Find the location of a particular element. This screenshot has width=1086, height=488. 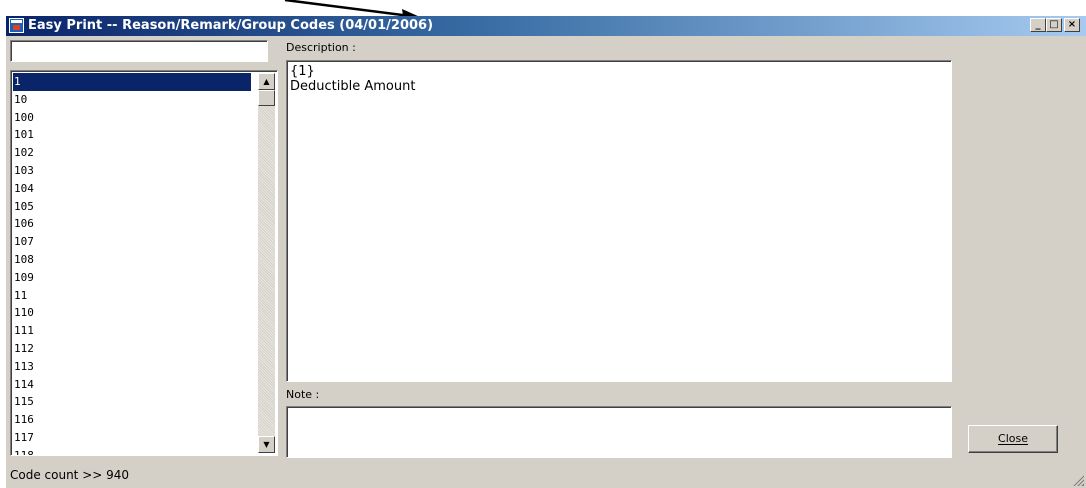

list-item: 116 is located at coordinates (132, 420).